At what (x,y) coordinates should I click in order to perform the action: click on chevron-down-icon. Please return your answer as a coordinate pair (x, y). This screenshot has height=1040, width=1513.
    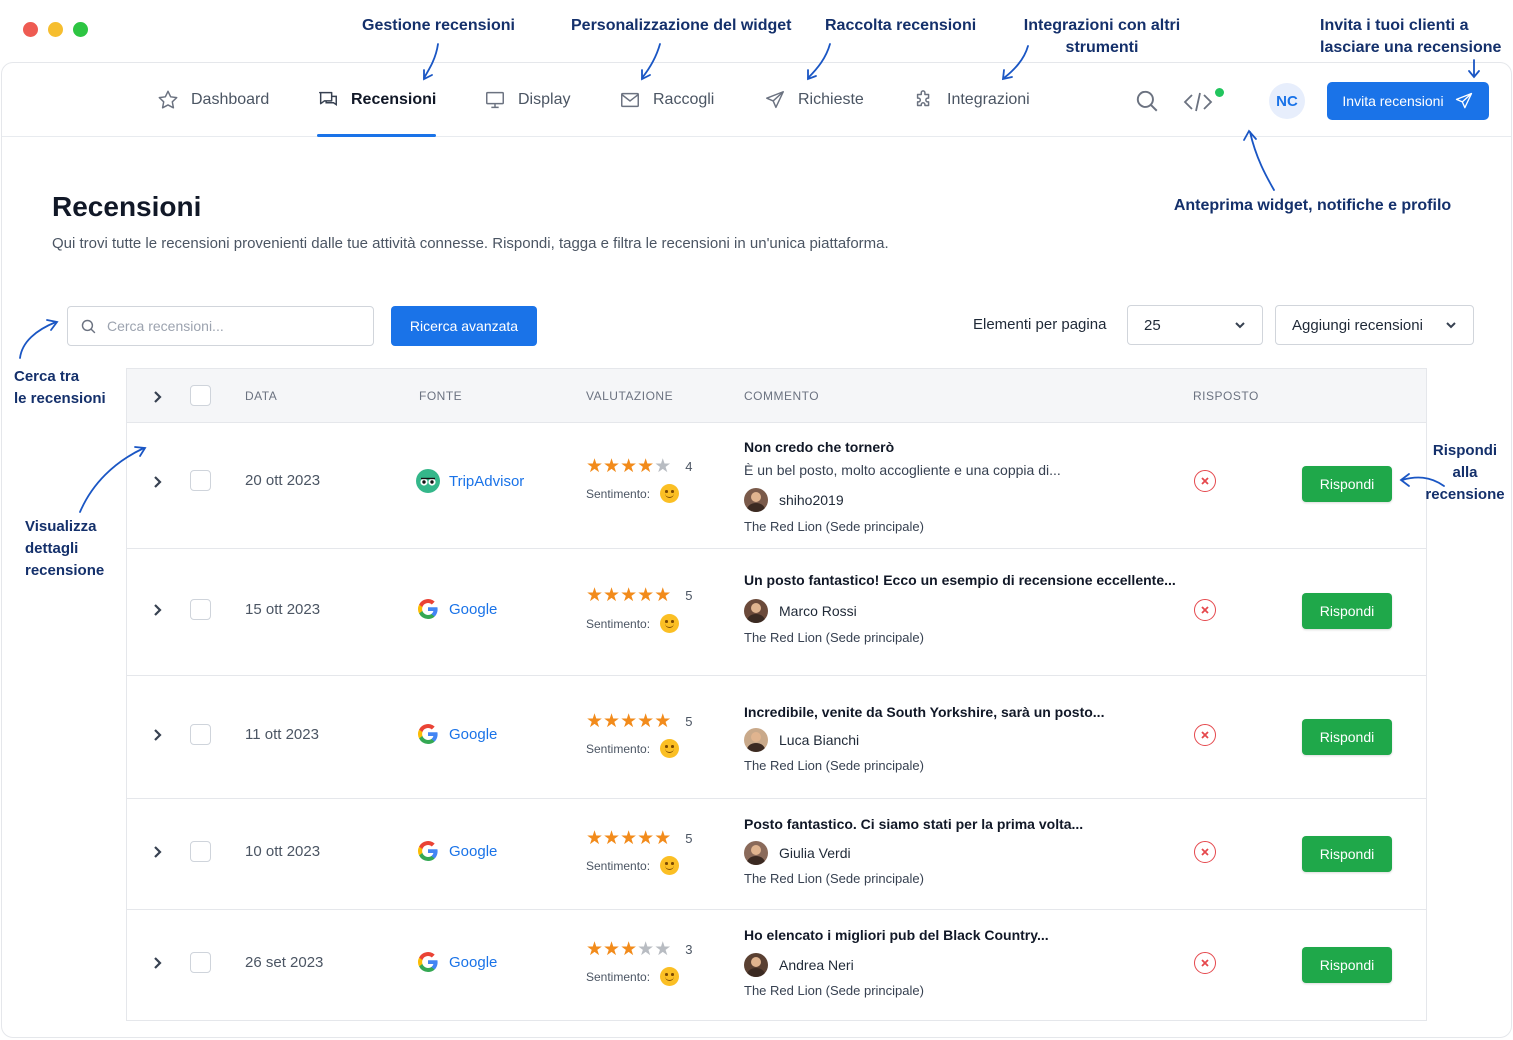
    Looking at the image, I should click on (1451, 325).